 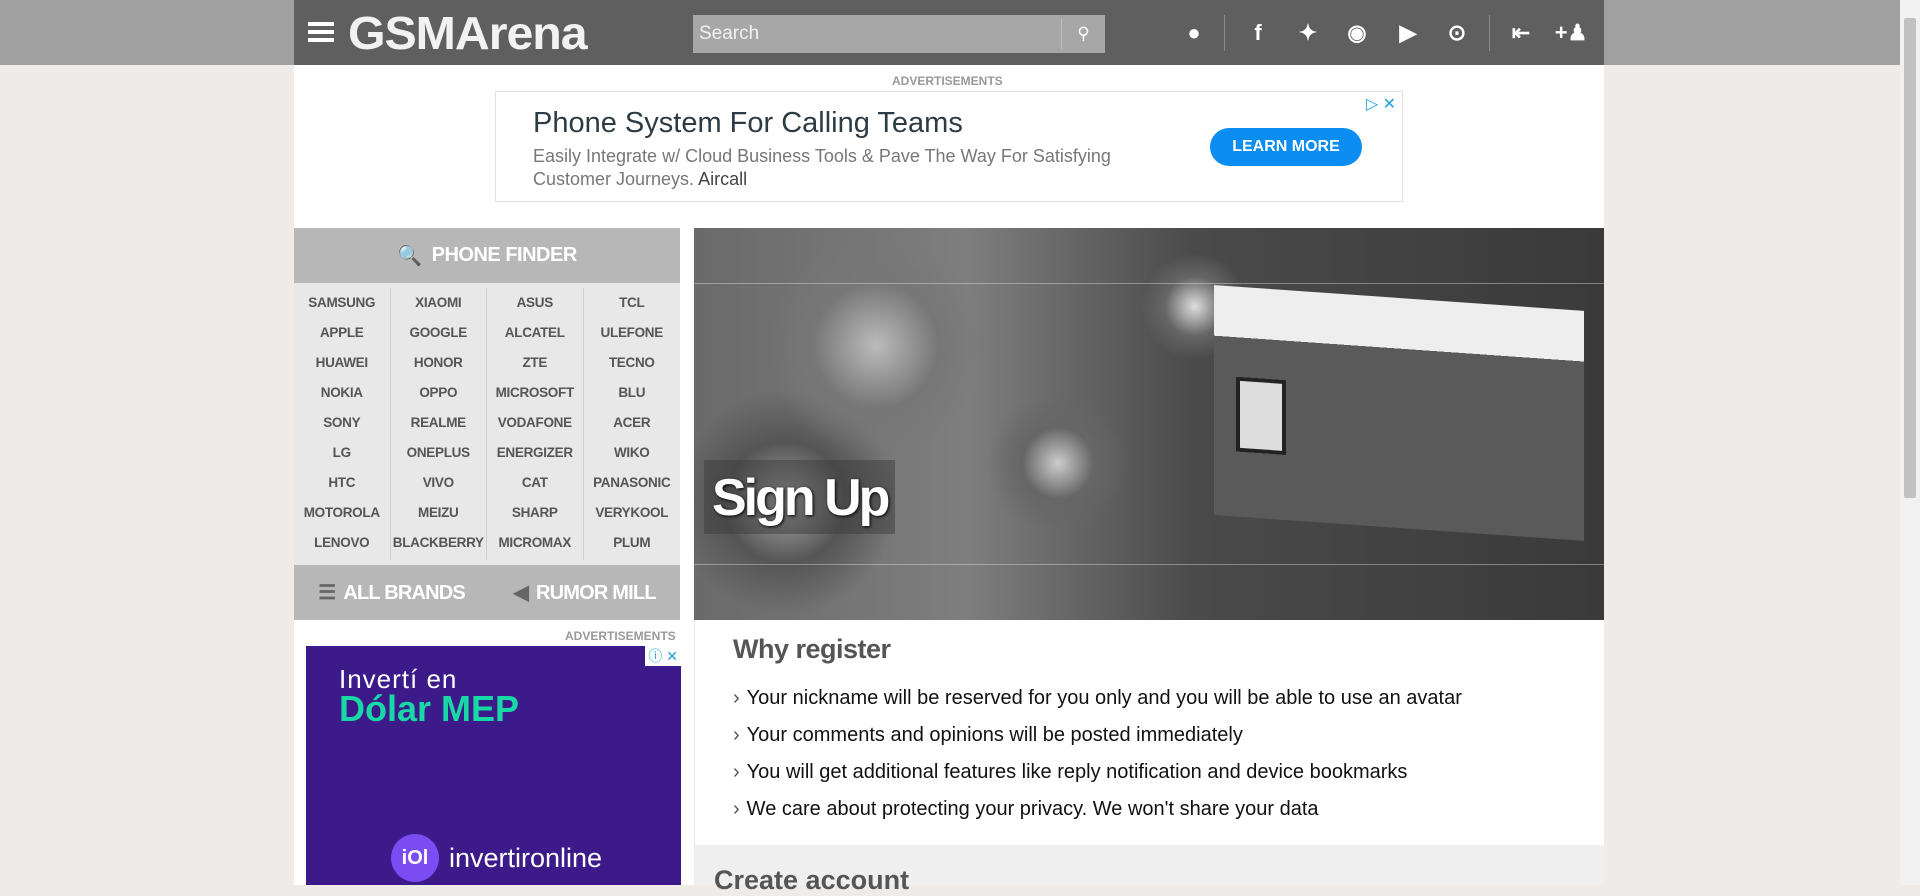 What do you see at coordinates (342, 393) in the screenshot?
I see `brand-link: NOKIA` at bounding box center [342, 393].